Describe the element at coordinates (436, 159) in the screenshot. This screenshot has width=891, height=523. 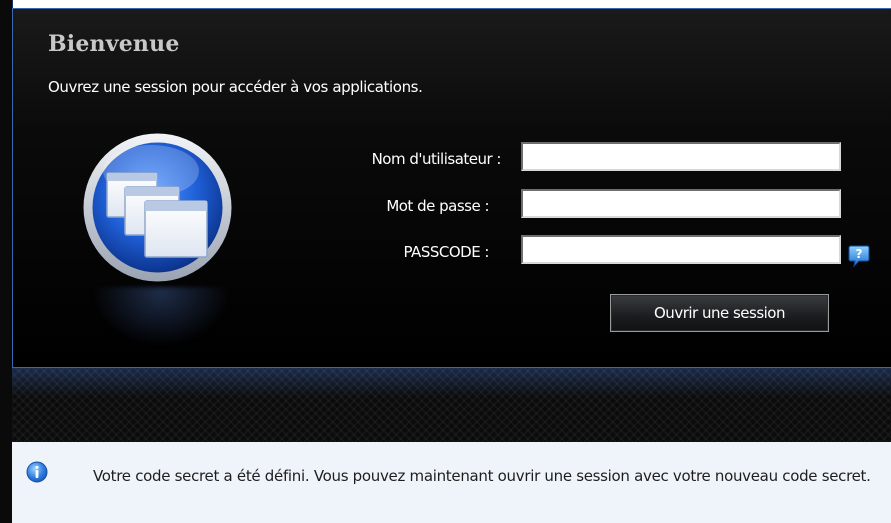
I see `username-label: Nom d'utilisateur :` at that location.